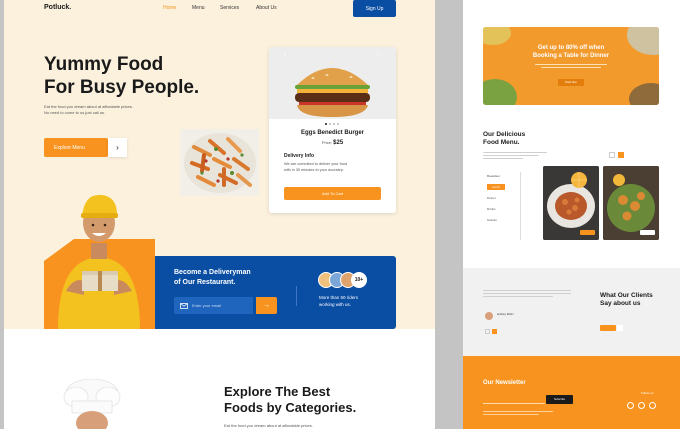 This screenshot has height=429, width=680. Describe the element at coordinates (335, 304) in the screenshot. I see `riders-line2: working with us.` at that location.